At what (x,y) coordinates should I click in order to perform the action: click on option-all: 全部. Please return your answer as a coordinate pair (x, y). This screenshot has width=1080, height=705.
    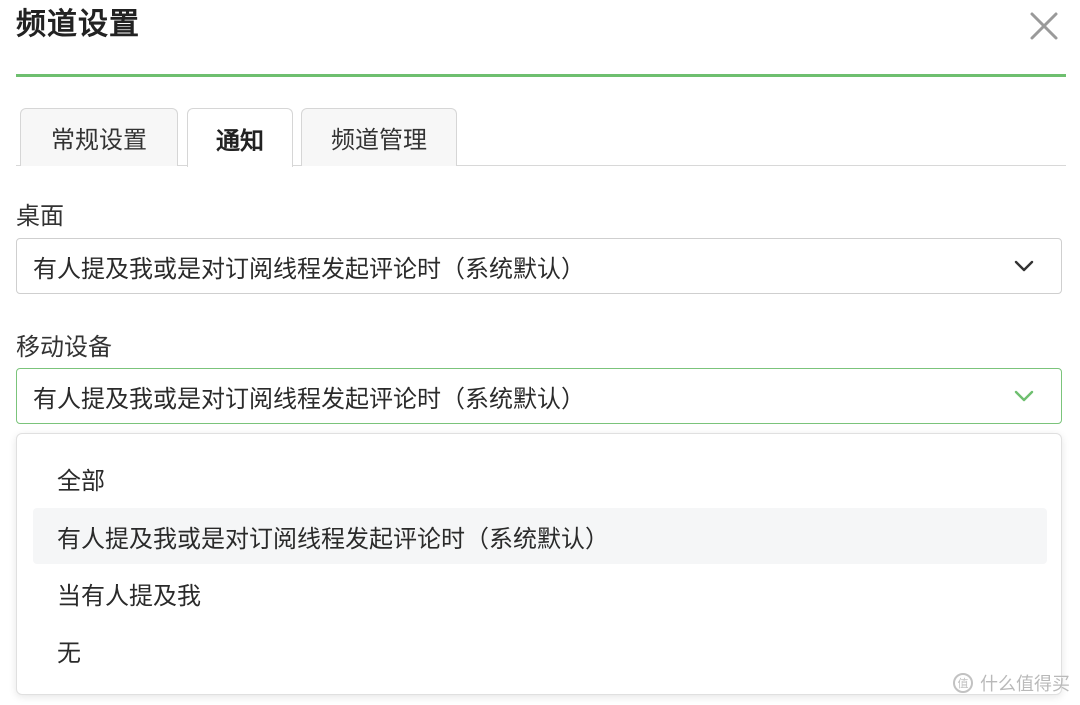
    Looking at the image, I should click on (540, 478).